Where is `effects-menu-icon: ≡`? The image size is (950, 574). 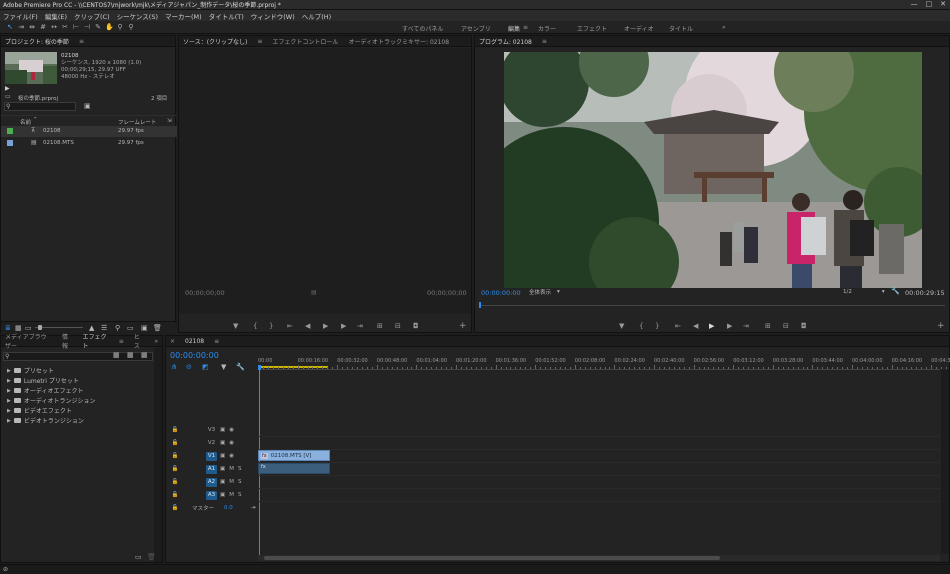
effects-menu-icon: ≡ is located at coordinates (121, 341).